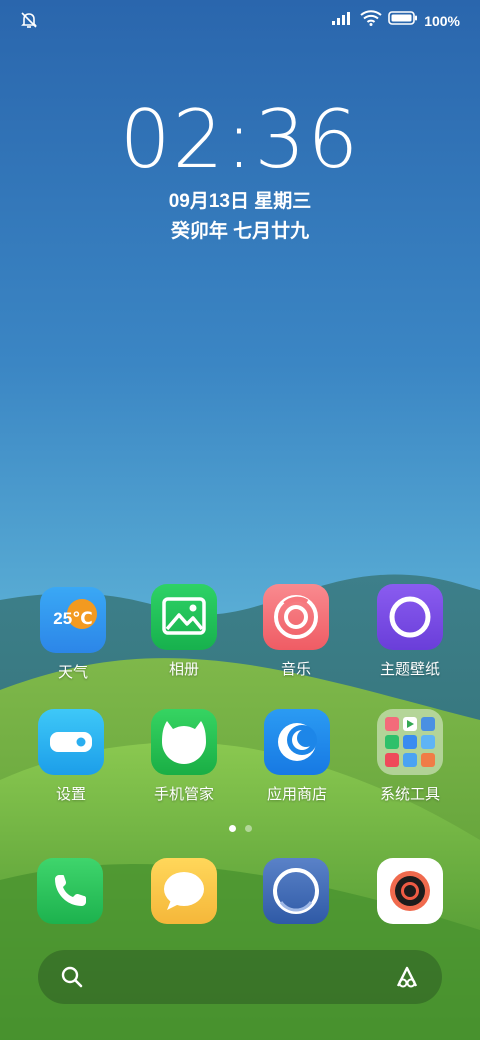 The height and width of the screenshot is (1040, 480). I want to click on dock-phone, so click(70, 891).